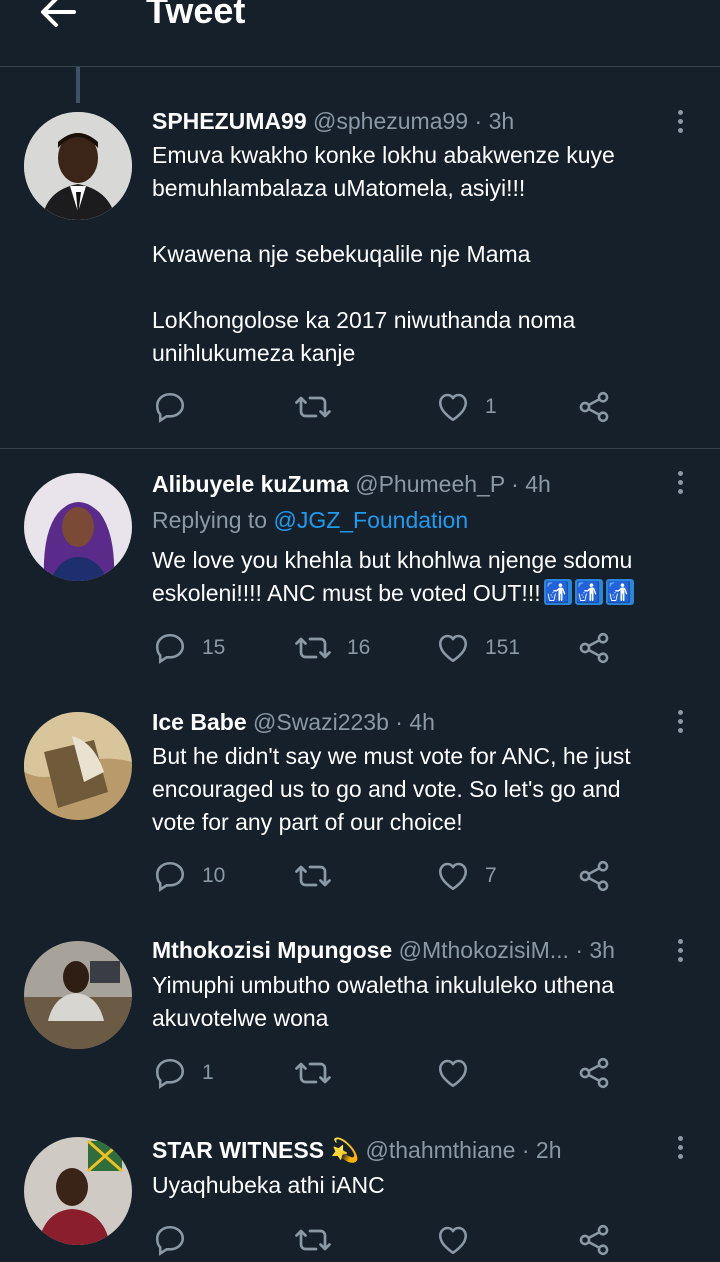  Describe the element at coordinates (406, 722) in the screenshot. I see `tweet-header: Ice Babe @Swazi223b · 4h` at that location.